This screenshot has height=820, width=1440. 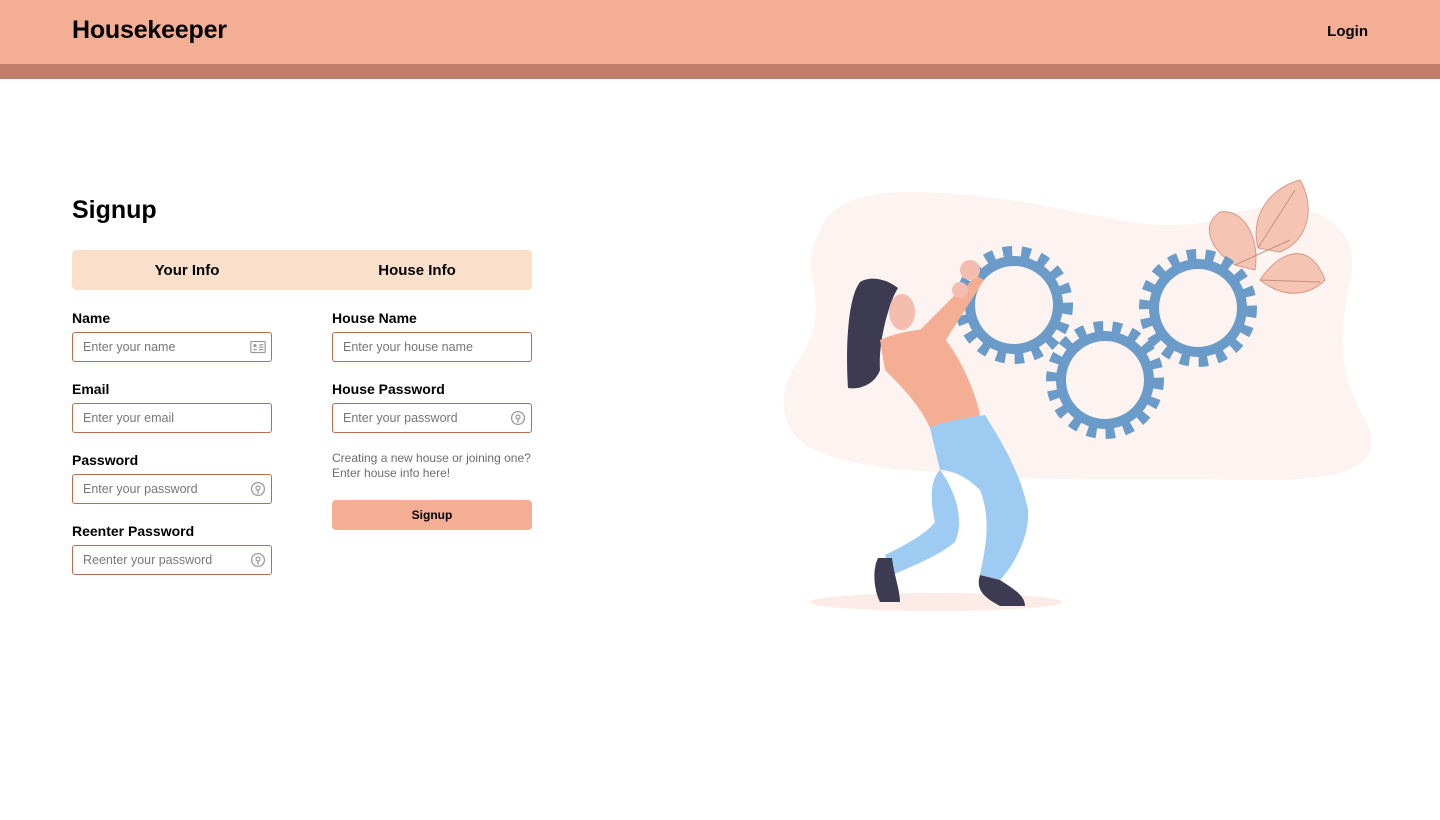 I want to click on reenter-password-input, so click(x=172, y=560).